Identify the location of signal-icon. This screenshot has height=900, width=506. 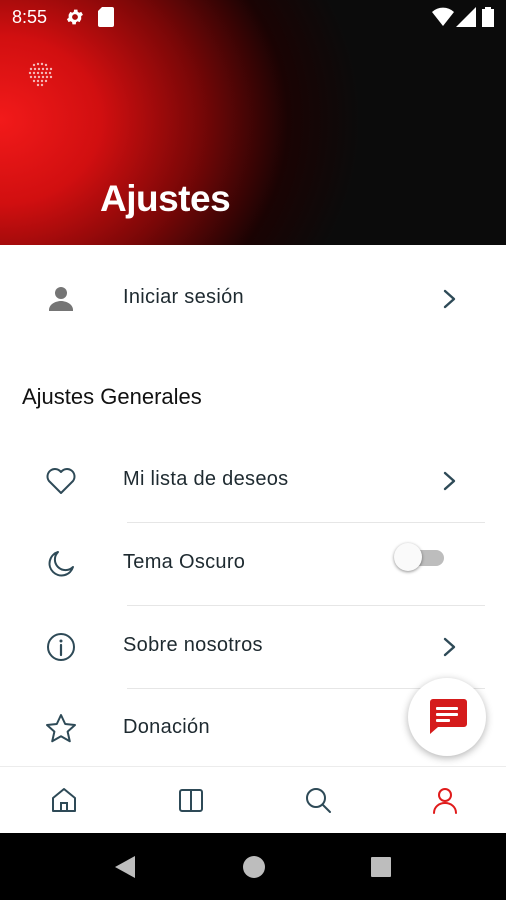
(466, 17).